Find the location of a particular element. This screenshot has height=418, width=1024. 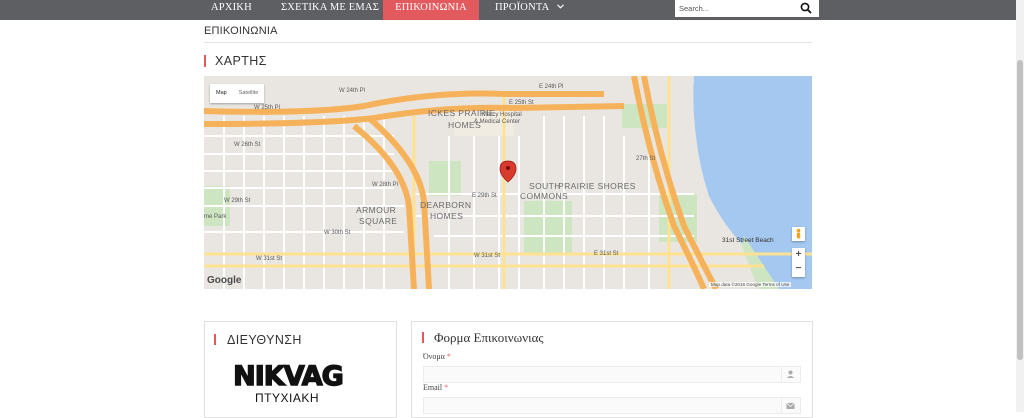

search-icon is located at coordinates (806, 8).